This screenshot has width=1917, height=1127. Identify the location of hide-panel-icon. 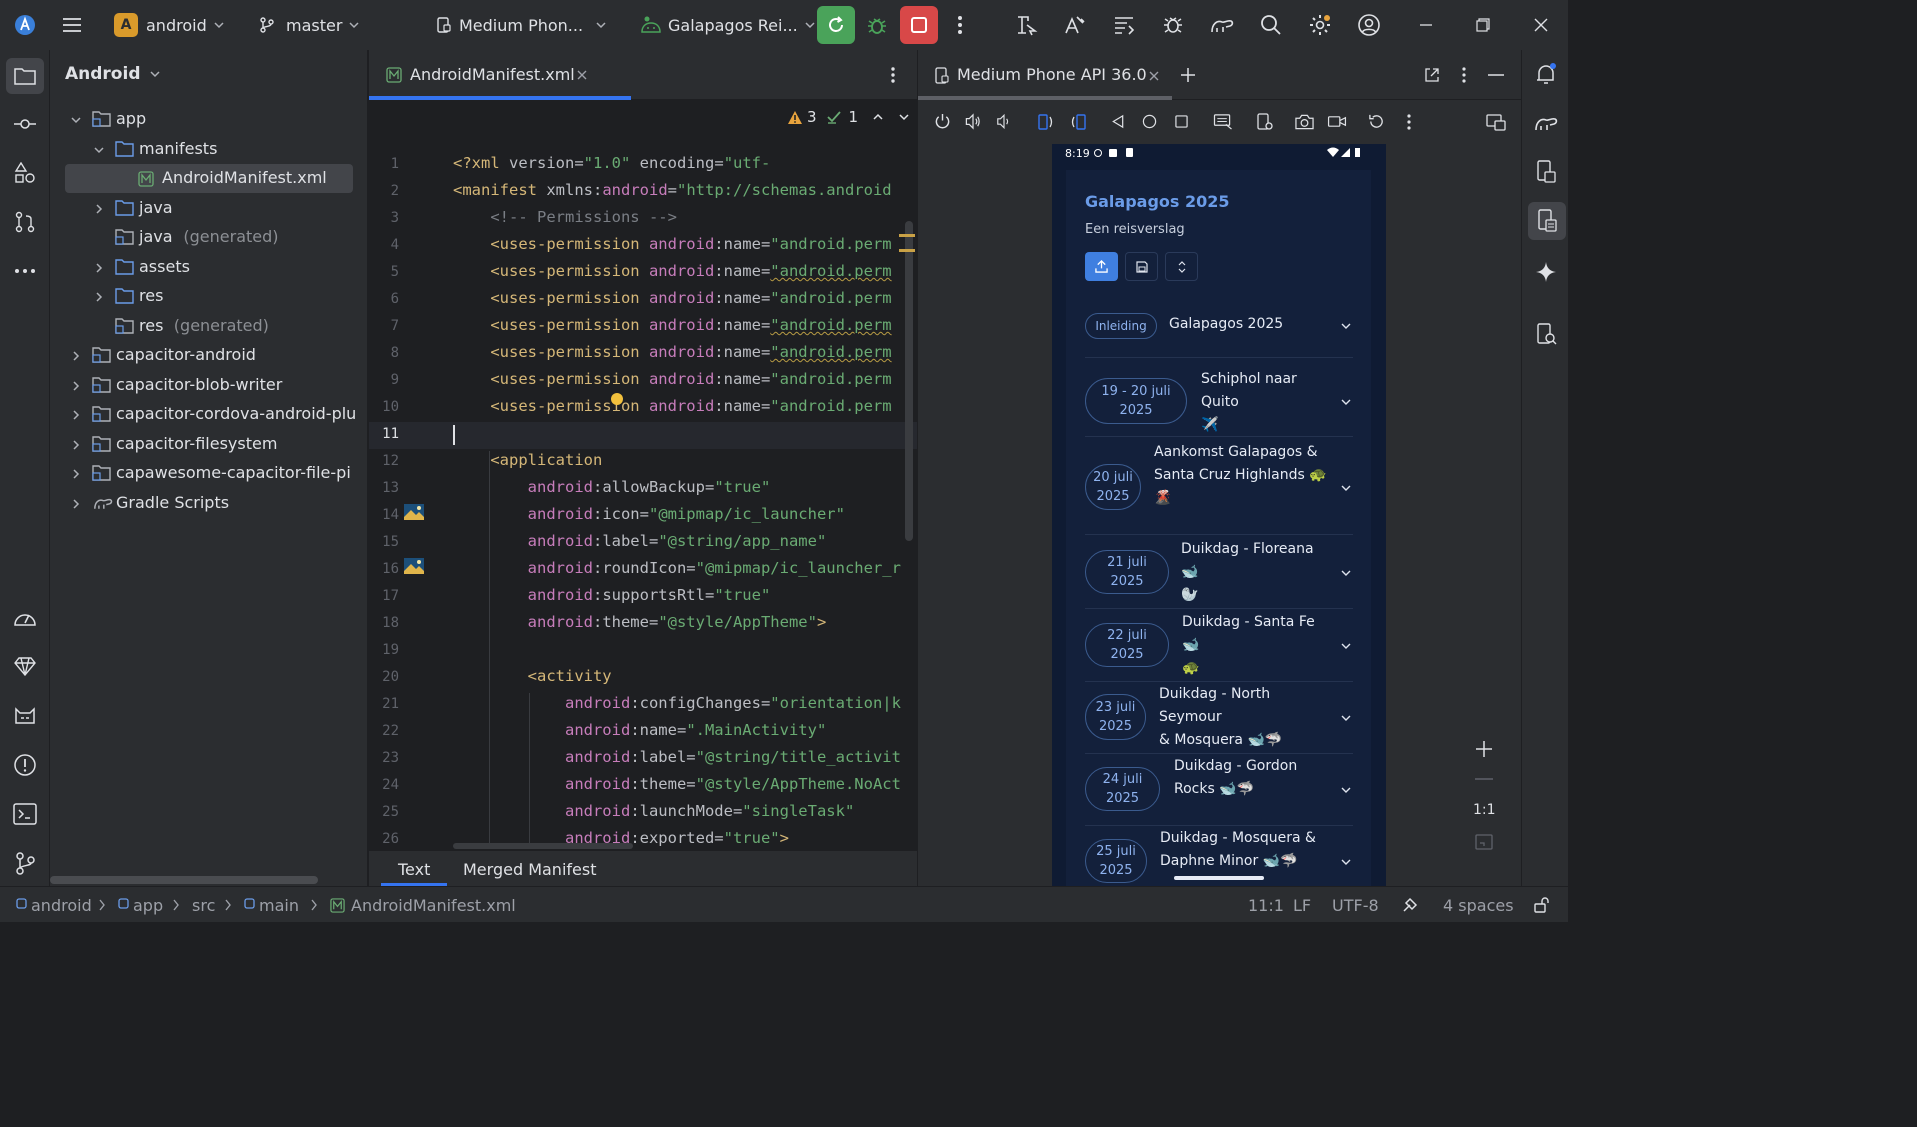
(1496, 75).